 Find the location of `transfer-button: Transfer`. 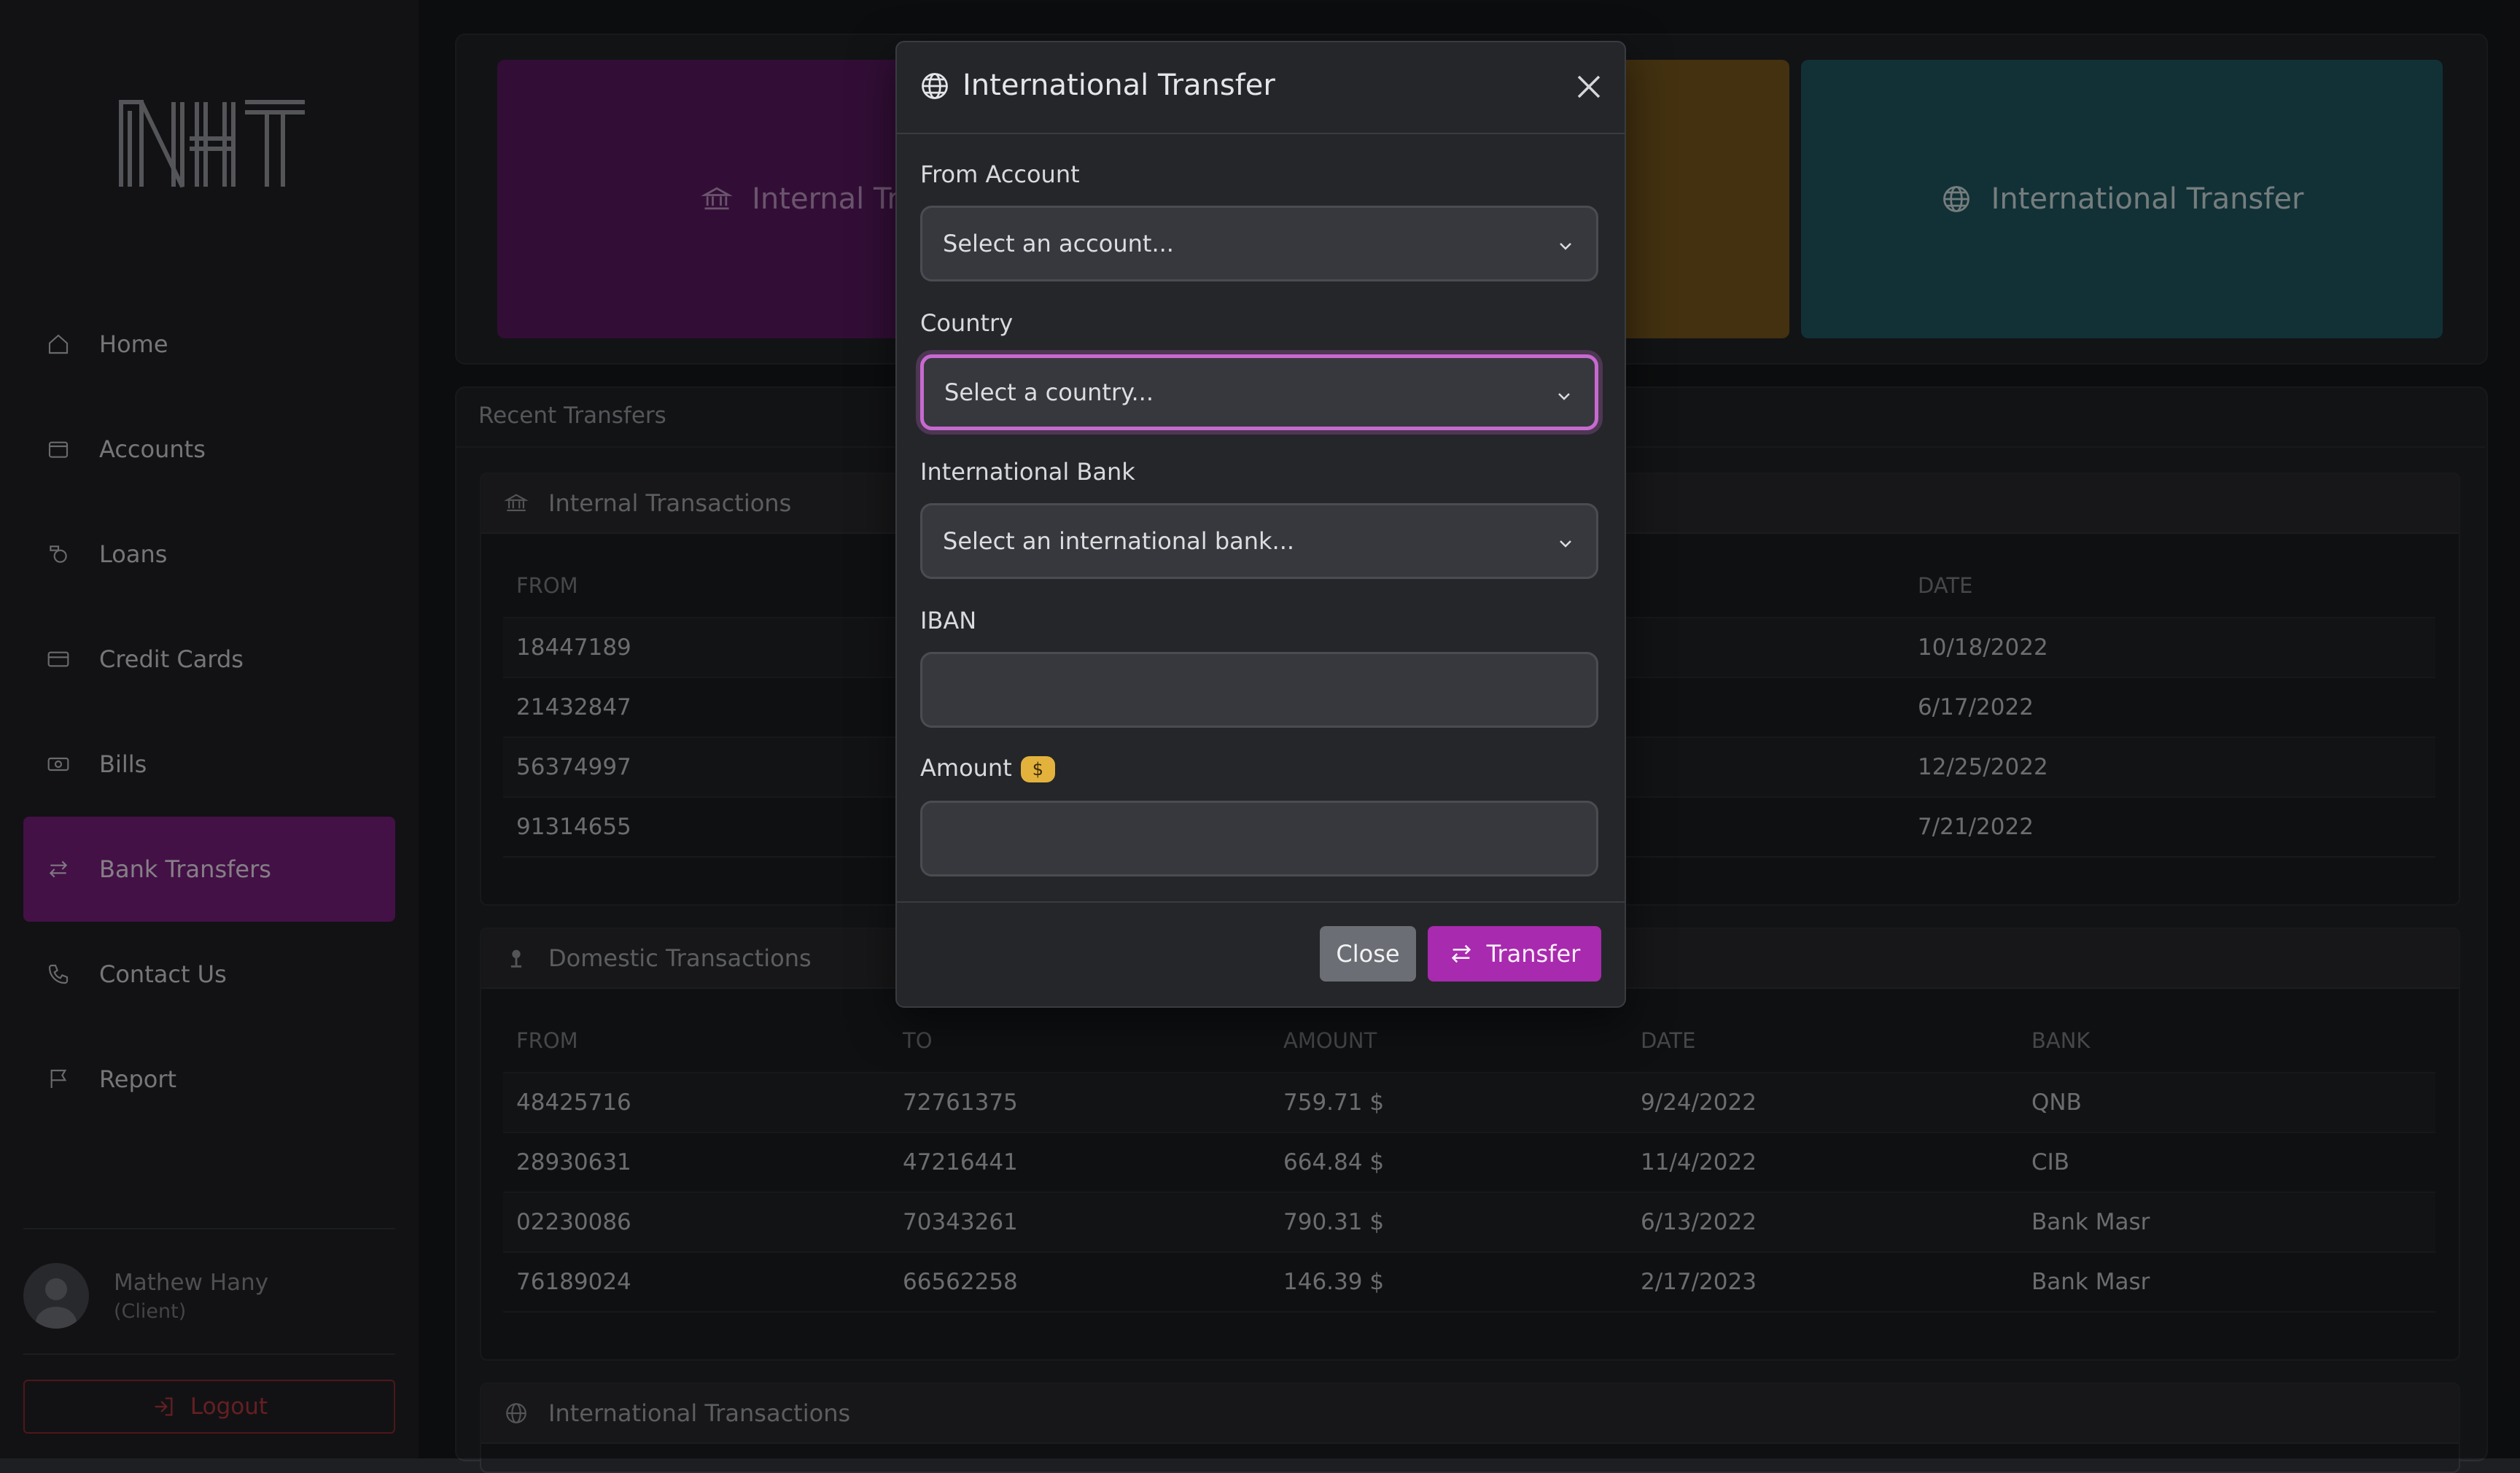

transfer-button: Transfer is located at coordinates (1514, 954).